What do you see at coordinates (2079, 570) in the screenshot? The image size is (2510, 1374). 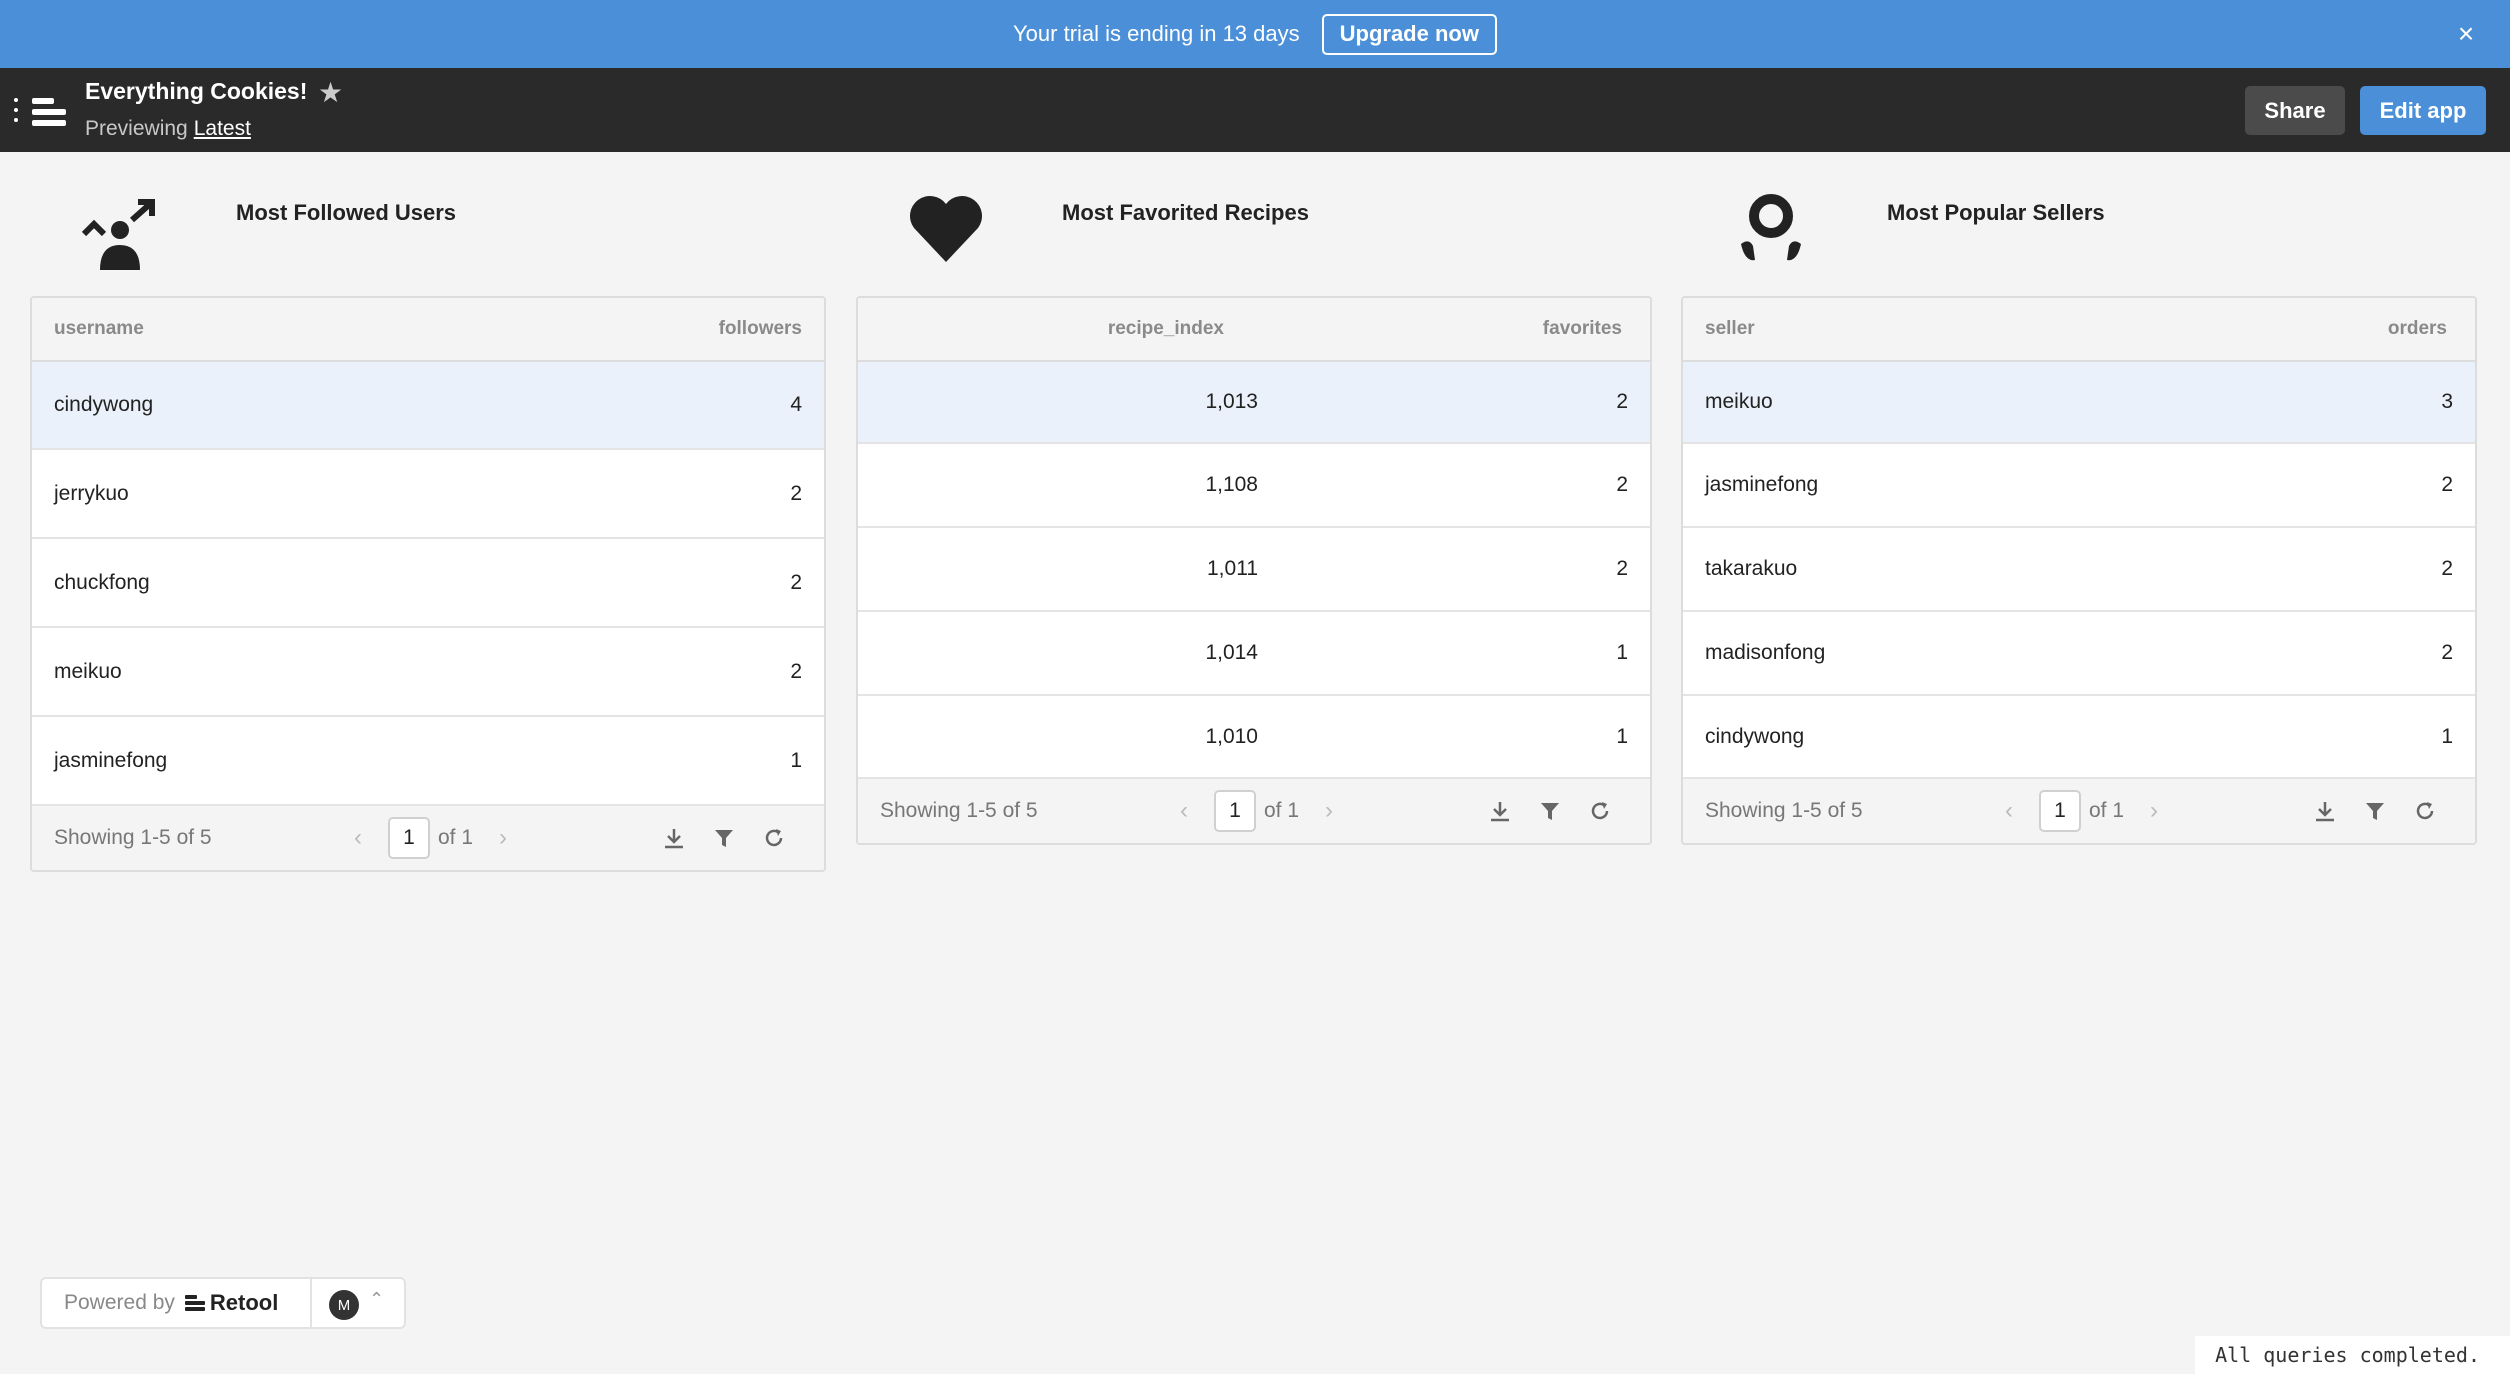 I see `table-row: takarakuo 2` at bounding box center [2079, 570].